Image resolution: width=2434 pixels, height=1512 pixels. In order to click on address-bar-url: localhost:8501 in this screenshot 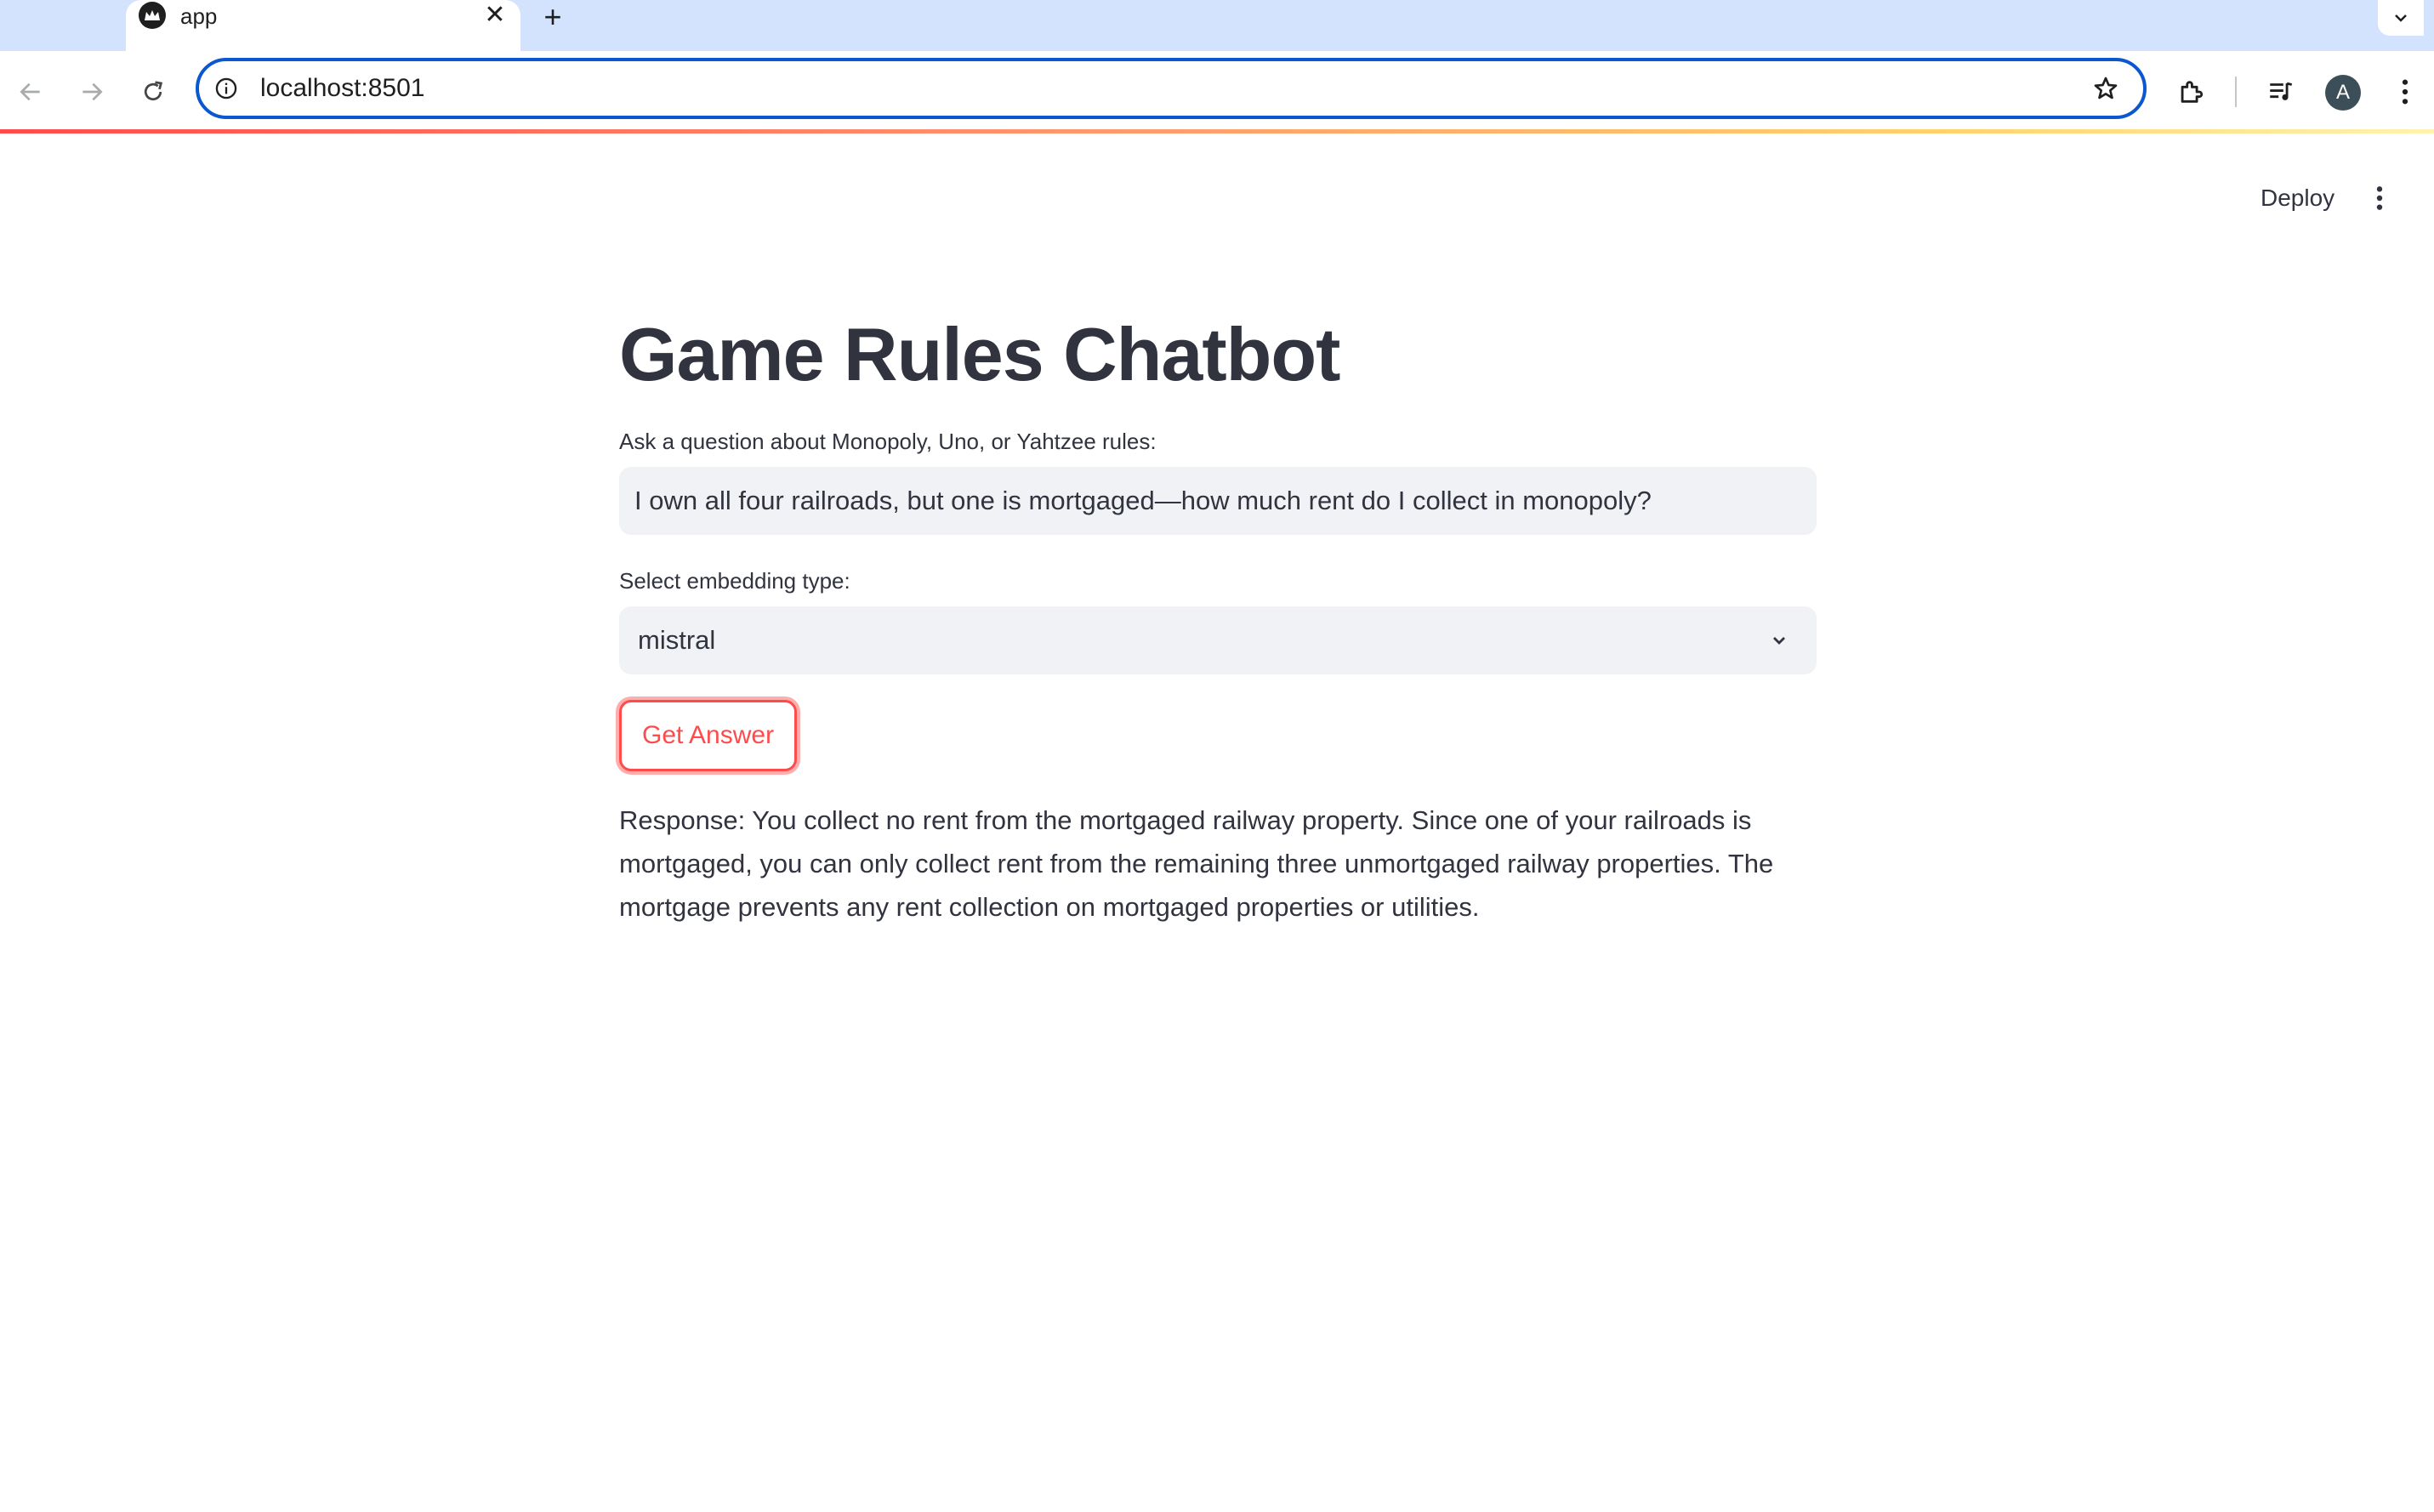, I will do `click(342, 88)`.